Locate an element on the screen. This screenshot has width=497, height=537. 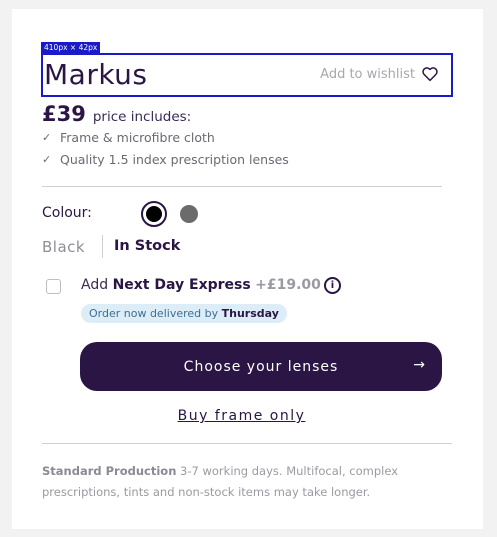
colour-label: Colour: is located at coordinates (67, 213).